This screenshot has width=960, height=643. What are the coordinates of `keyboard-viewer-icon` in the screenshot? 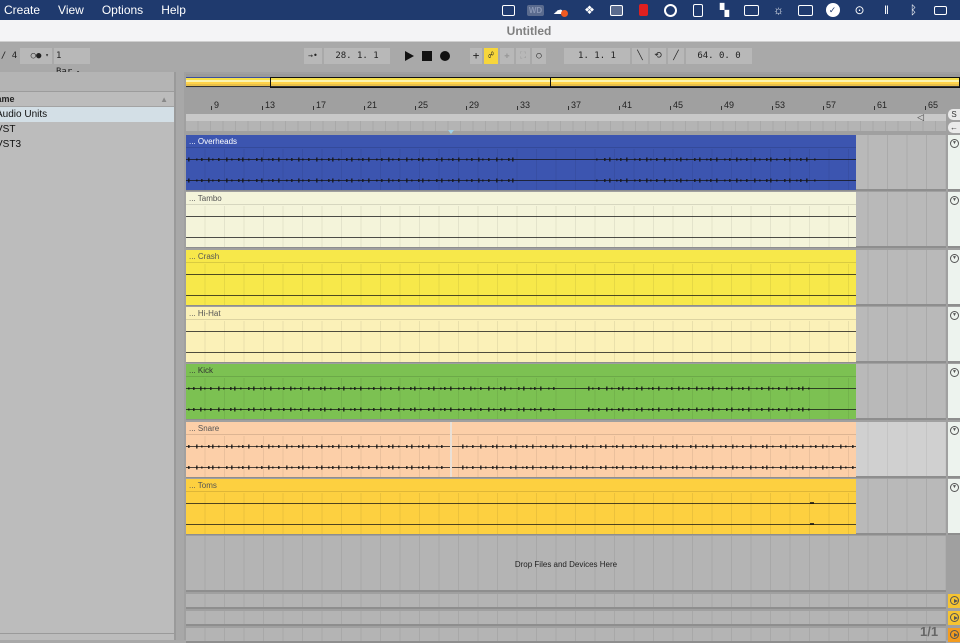 It's located at (508, 10).